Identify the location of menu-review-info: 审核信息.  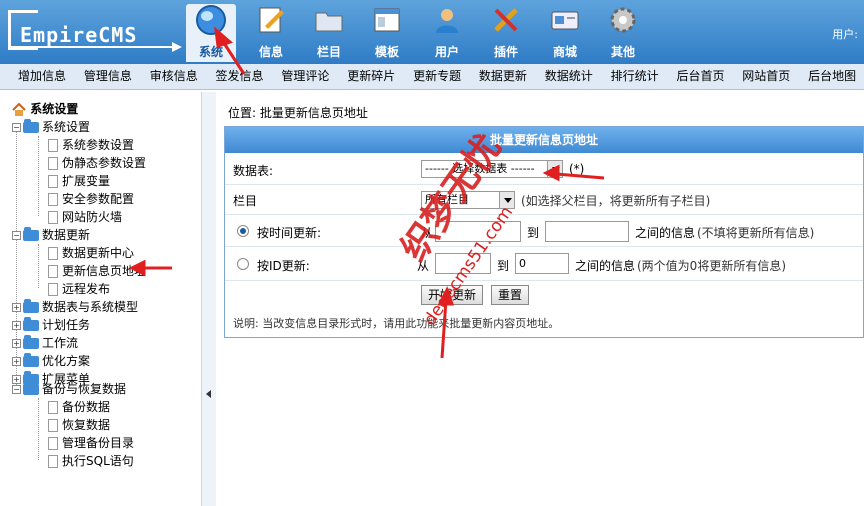
(174, 76).